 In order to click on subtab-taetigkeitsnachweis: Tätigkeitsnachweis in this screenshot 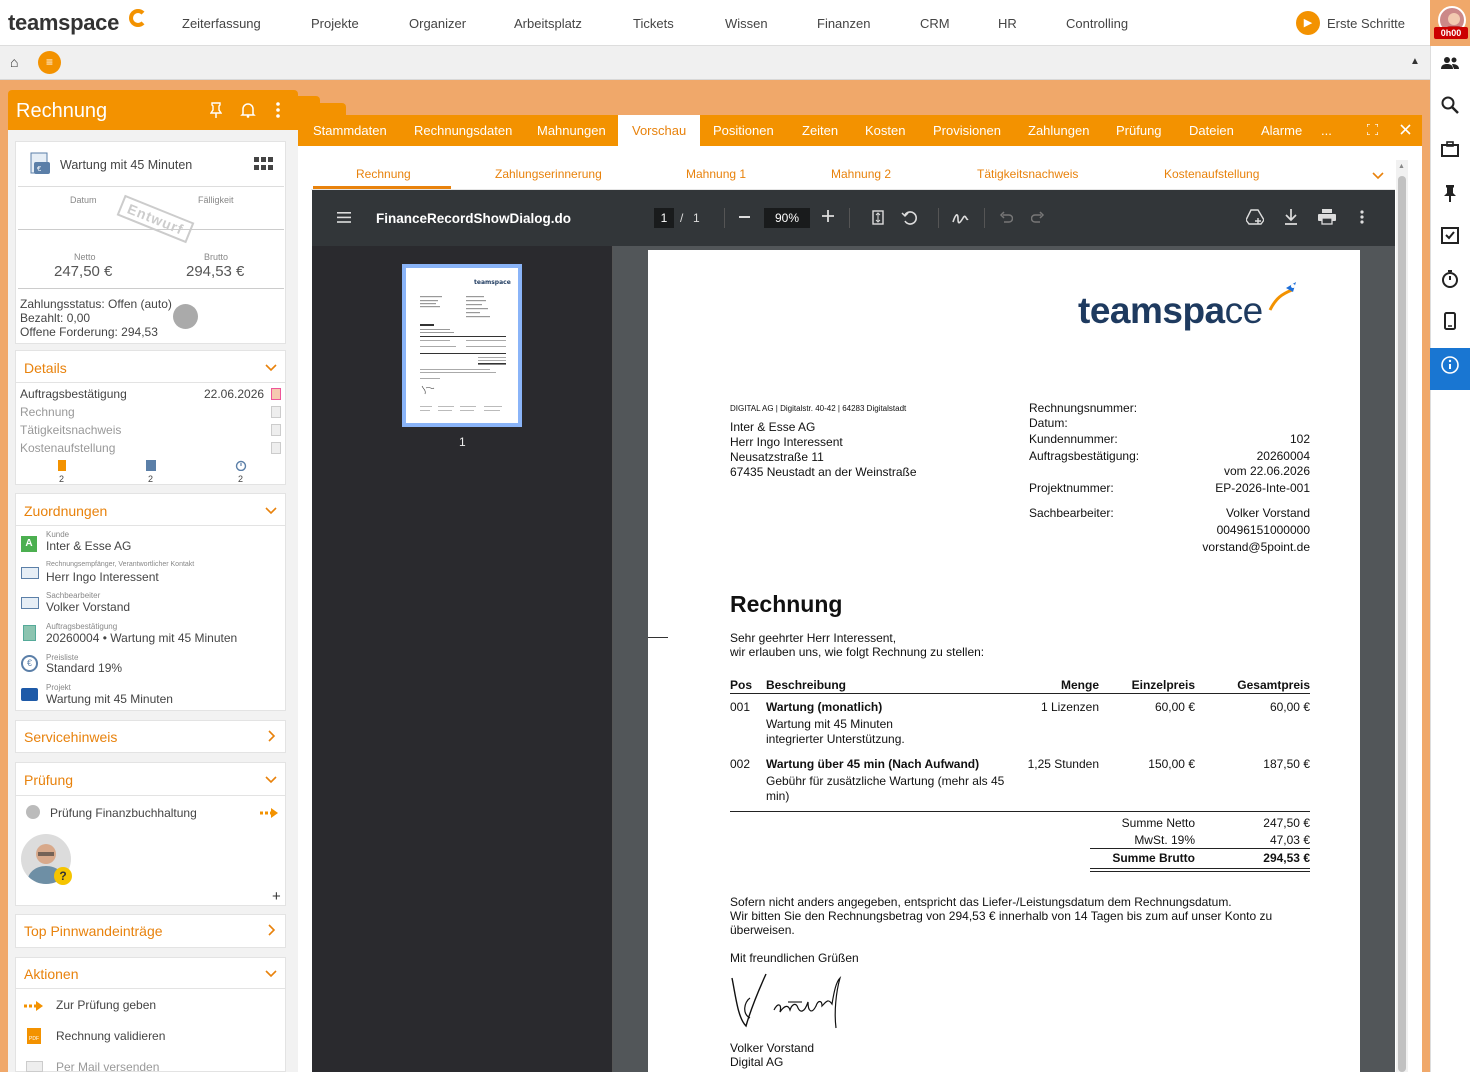, I will do `click(1027, 174)`.